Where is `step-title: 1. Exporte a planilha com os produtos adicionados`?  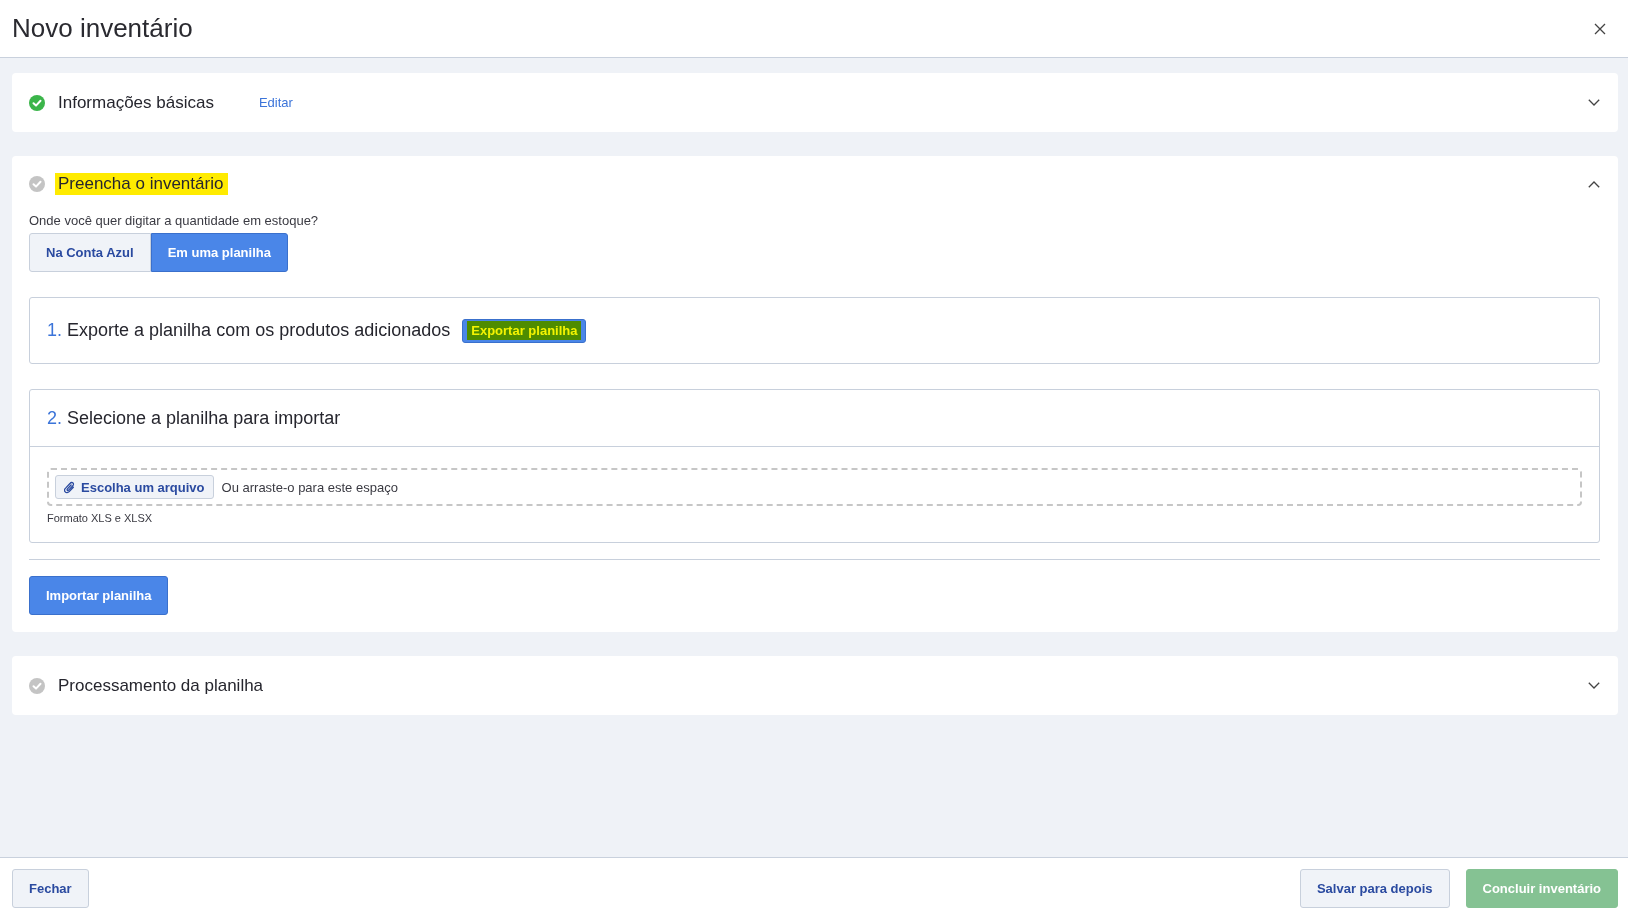 step-title: 1. Exporte a planilha com os produtos adicionados is located at coordinates (249, 330).